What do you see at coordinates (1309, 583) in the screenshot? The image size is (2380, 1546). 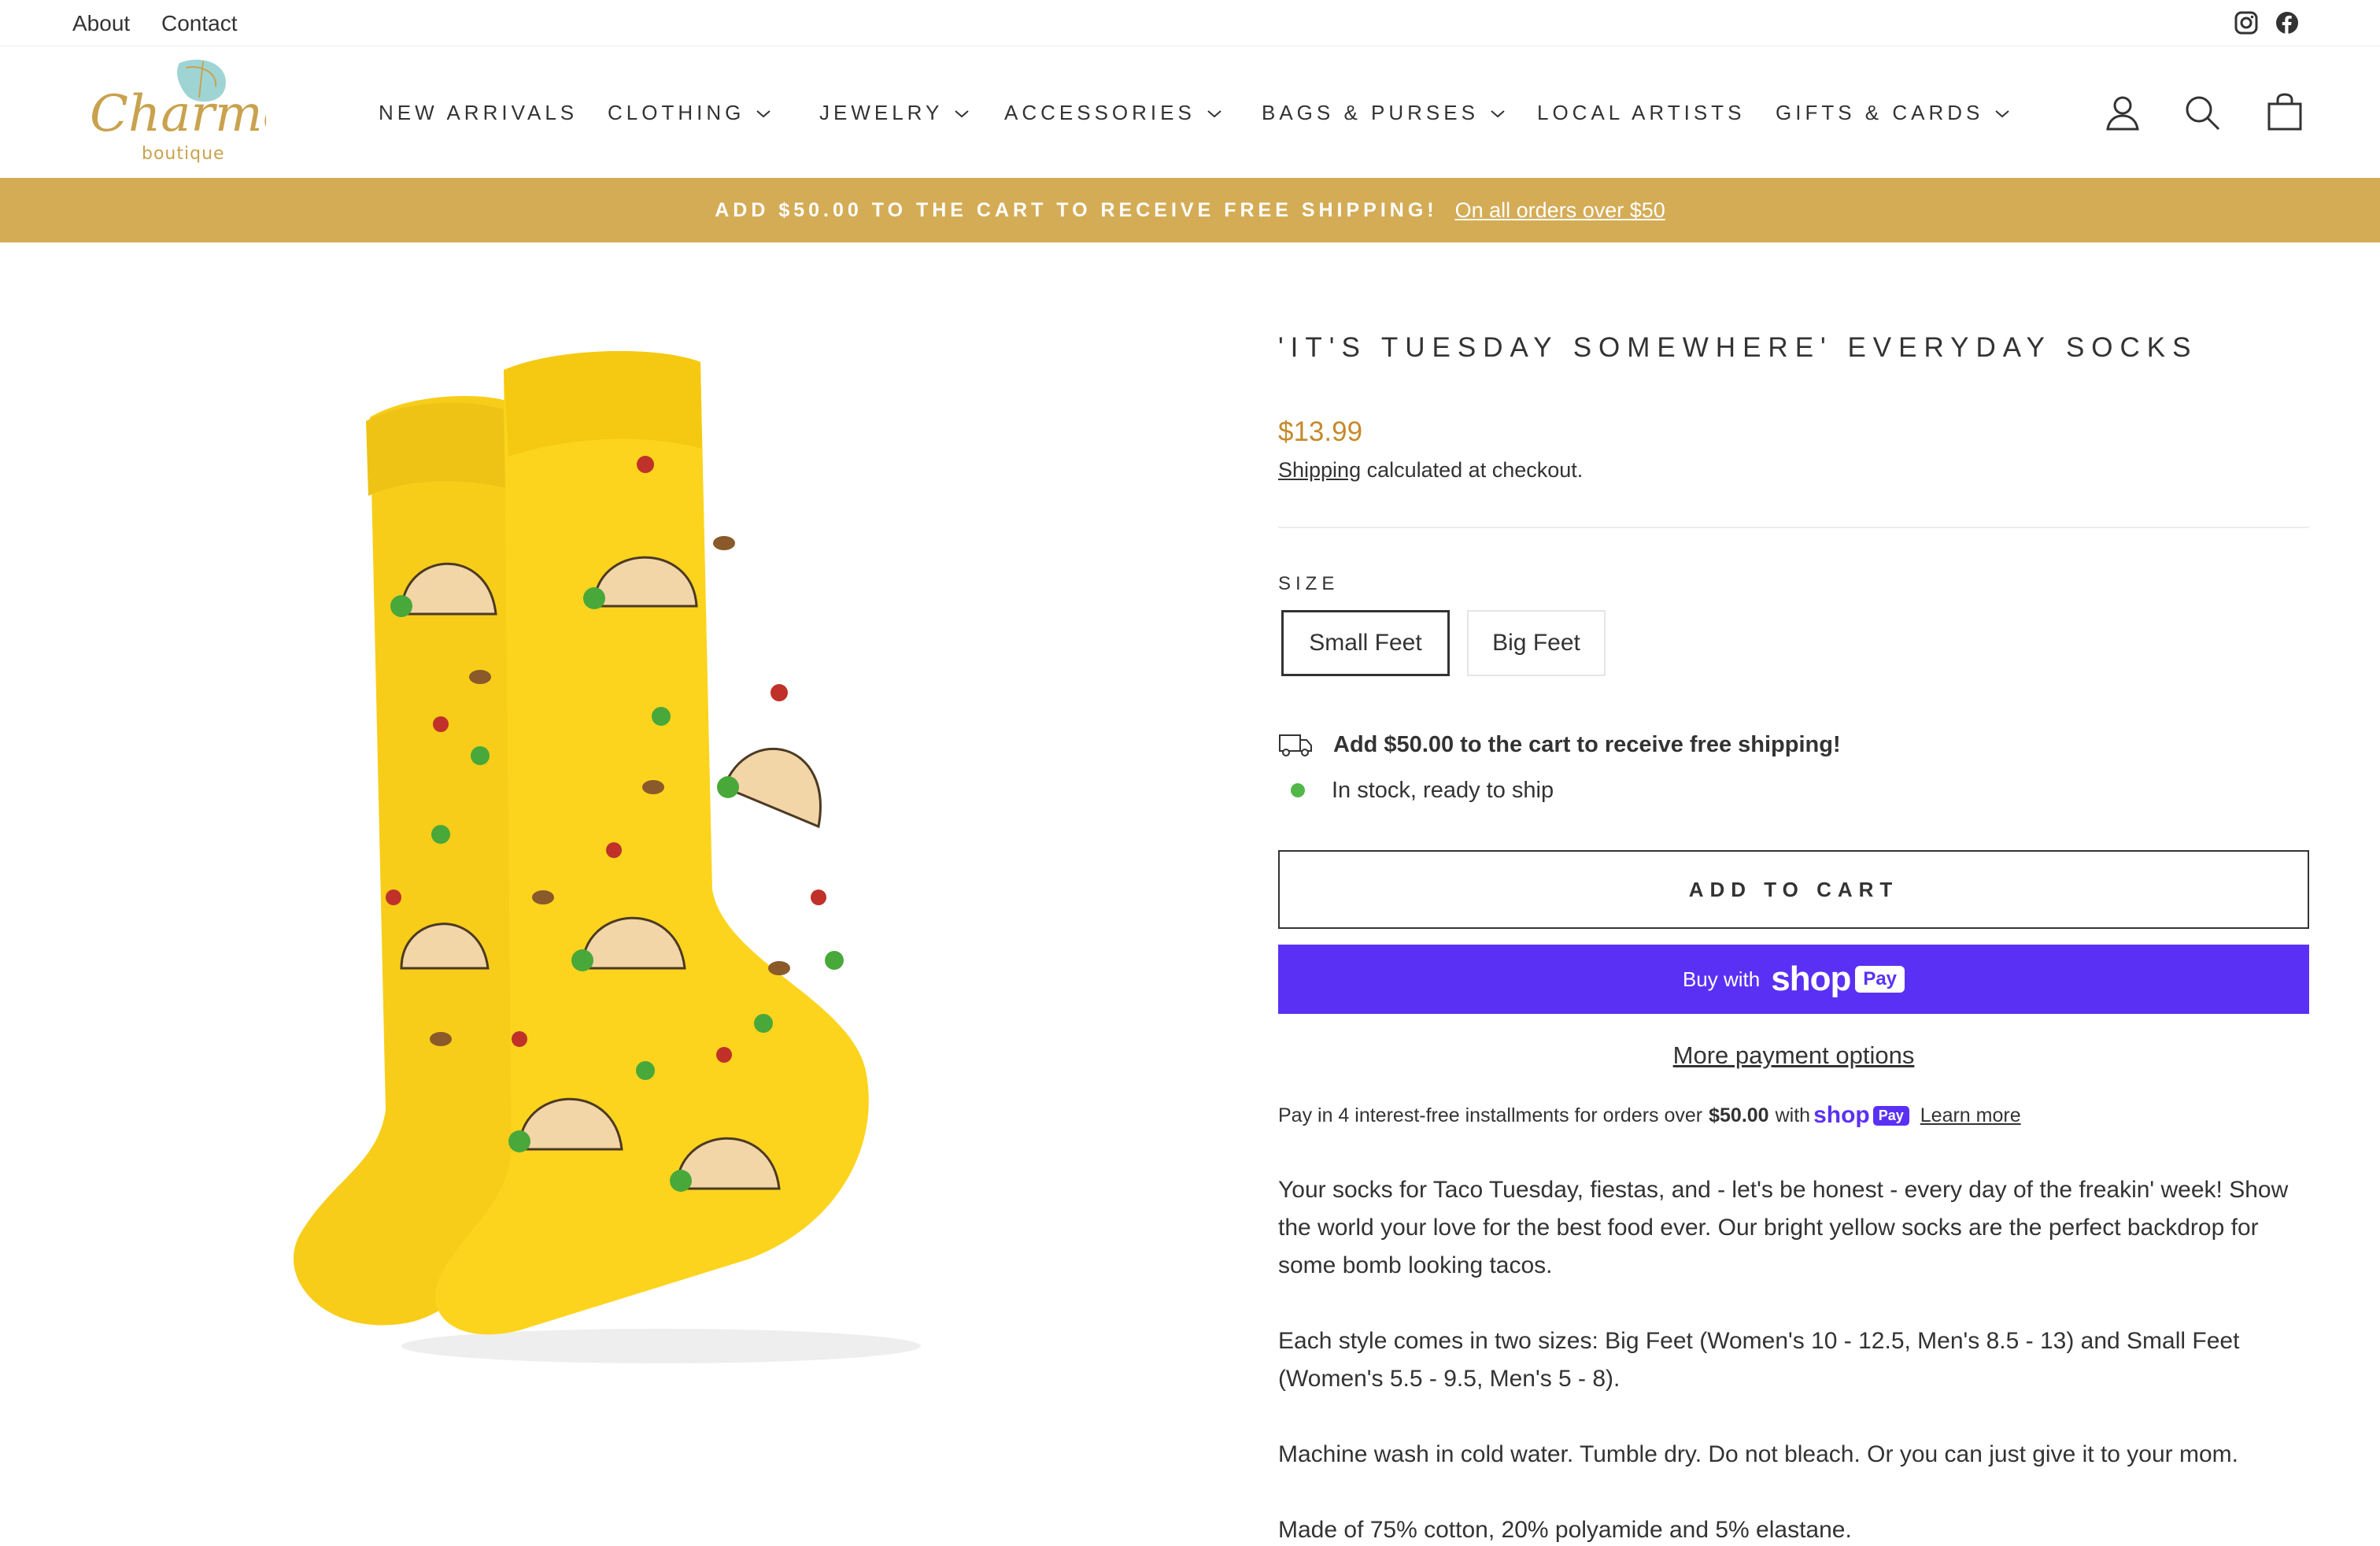 I see `size-label: SIZE` at bounding box center [1309, 583].